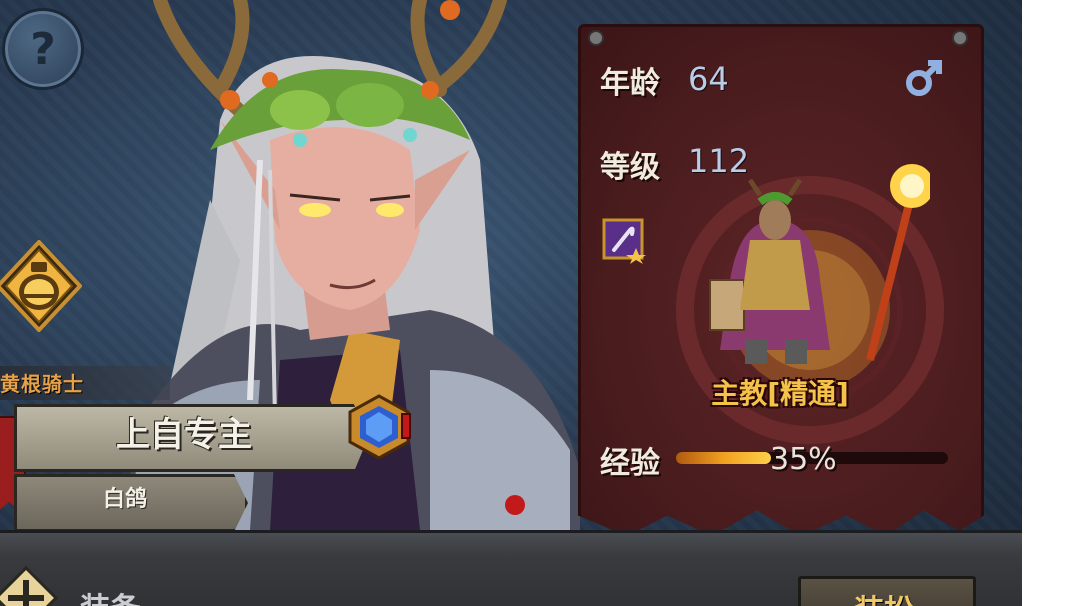  I want to click on equipment-section-label: 装备, so click(110, 595).